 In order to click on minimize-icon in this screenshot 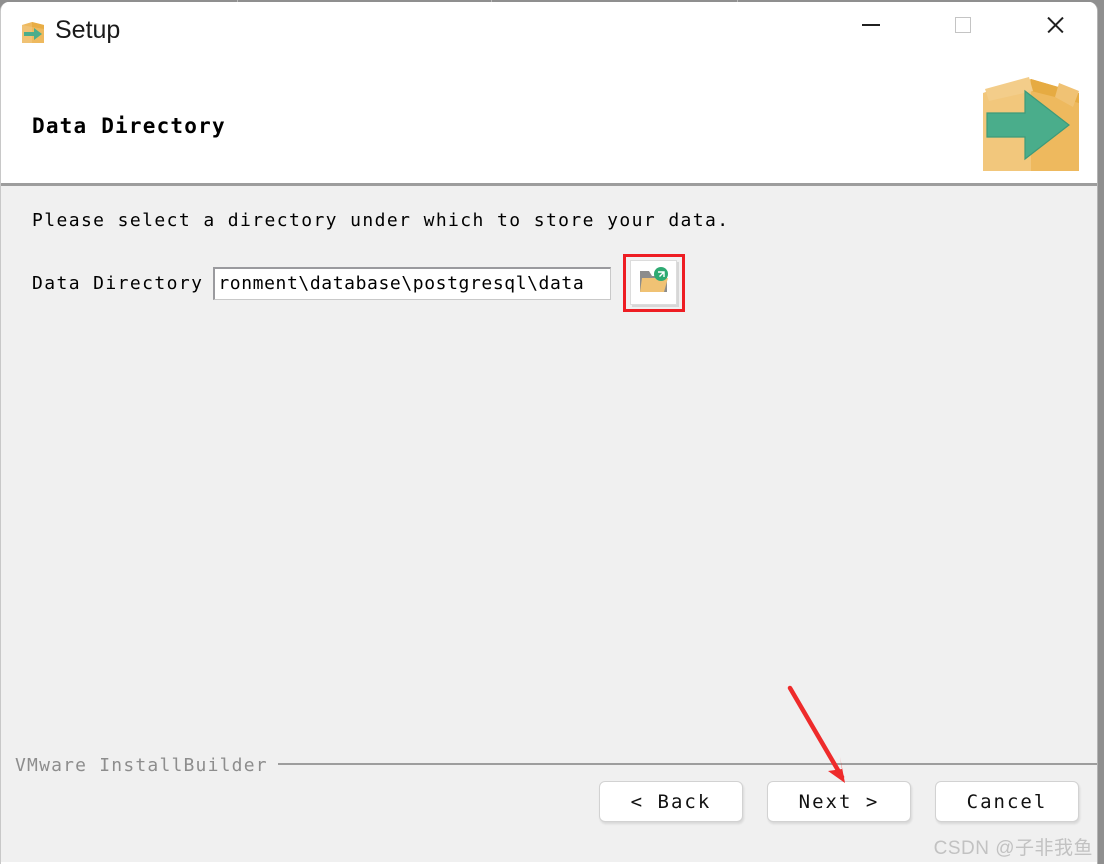, I will do `click(871, 25)`.